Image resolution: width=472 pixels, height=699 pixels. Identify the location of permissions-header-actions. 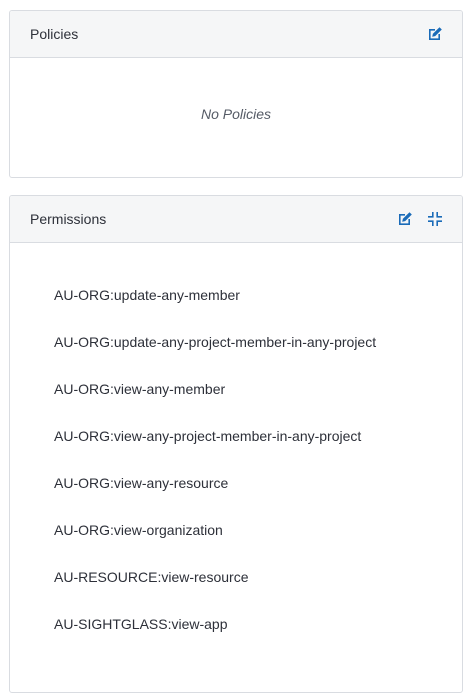
(420, 219).